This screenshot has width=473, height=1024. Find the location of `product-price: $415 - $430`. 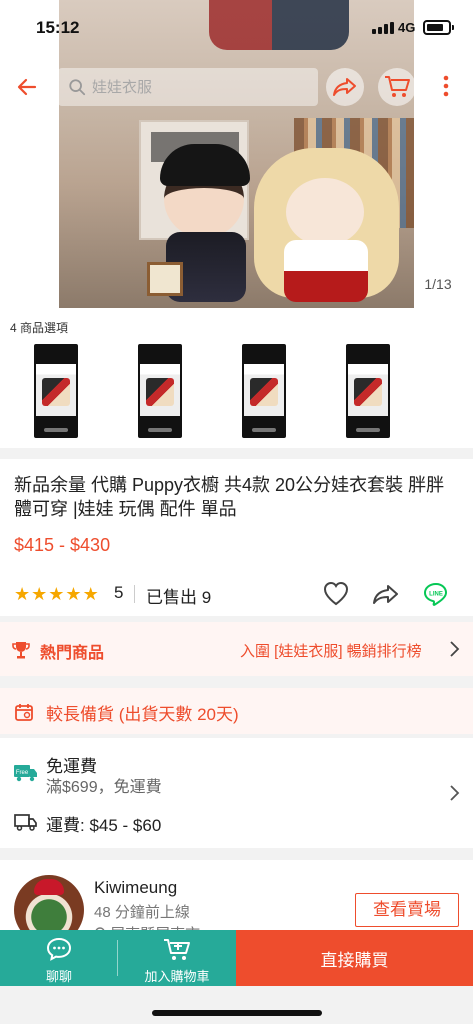

product-price: $415 - $430 is located at coordinates (62, 545).